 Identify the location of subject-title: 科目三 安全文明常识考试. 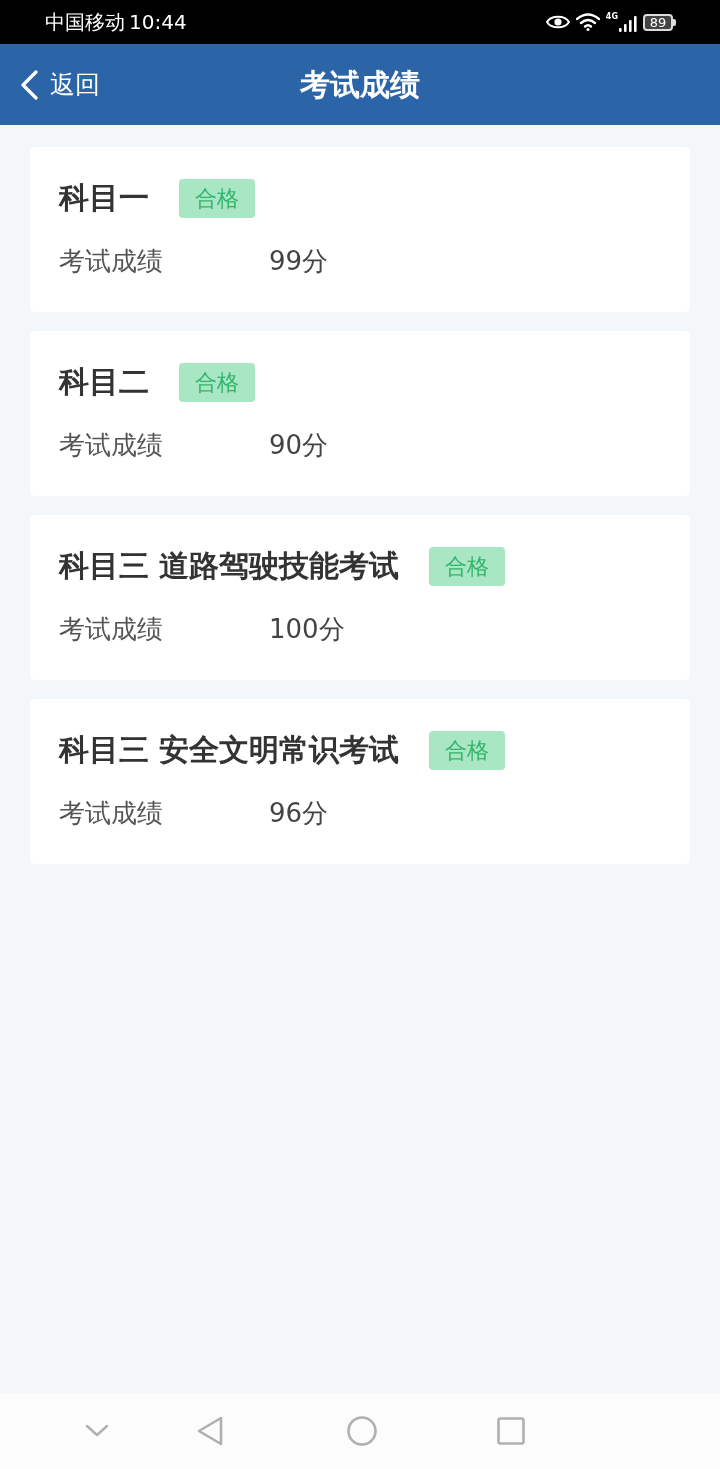
(229, 750).